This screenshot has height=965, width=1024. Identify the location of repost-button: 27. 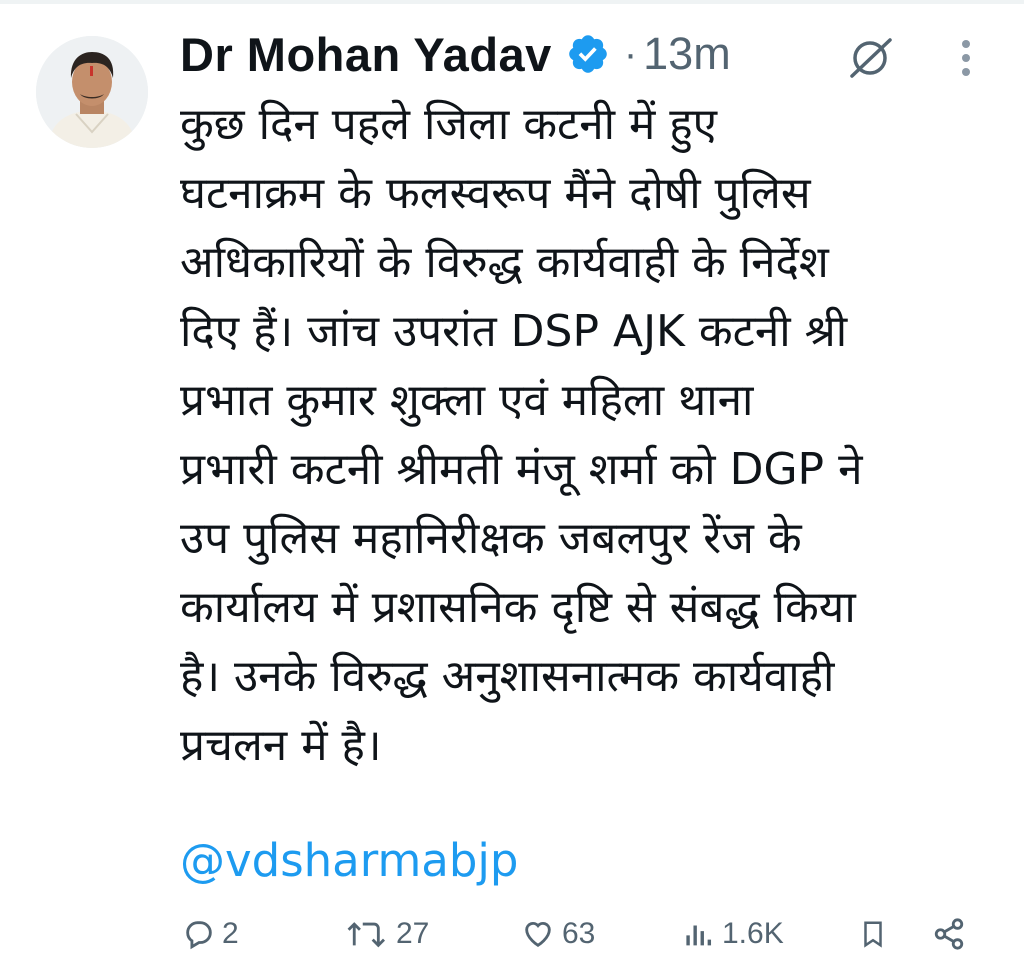
(386, 934).